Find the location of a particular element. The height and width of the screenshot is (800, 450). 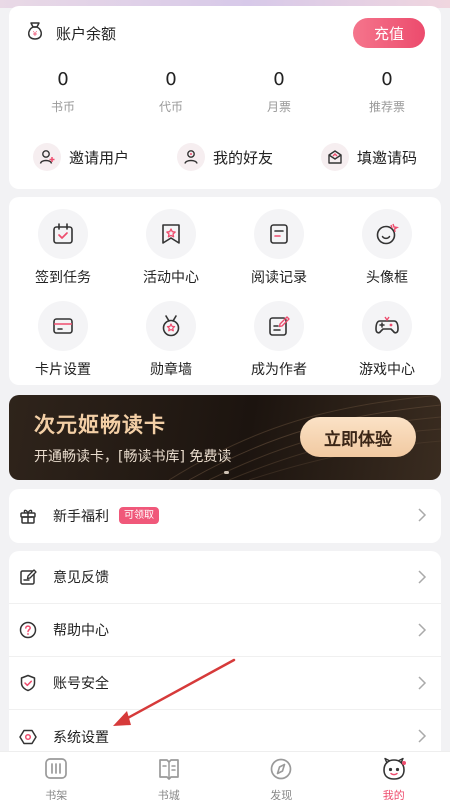

bookstore-icon is located at coordinates (169, 771).